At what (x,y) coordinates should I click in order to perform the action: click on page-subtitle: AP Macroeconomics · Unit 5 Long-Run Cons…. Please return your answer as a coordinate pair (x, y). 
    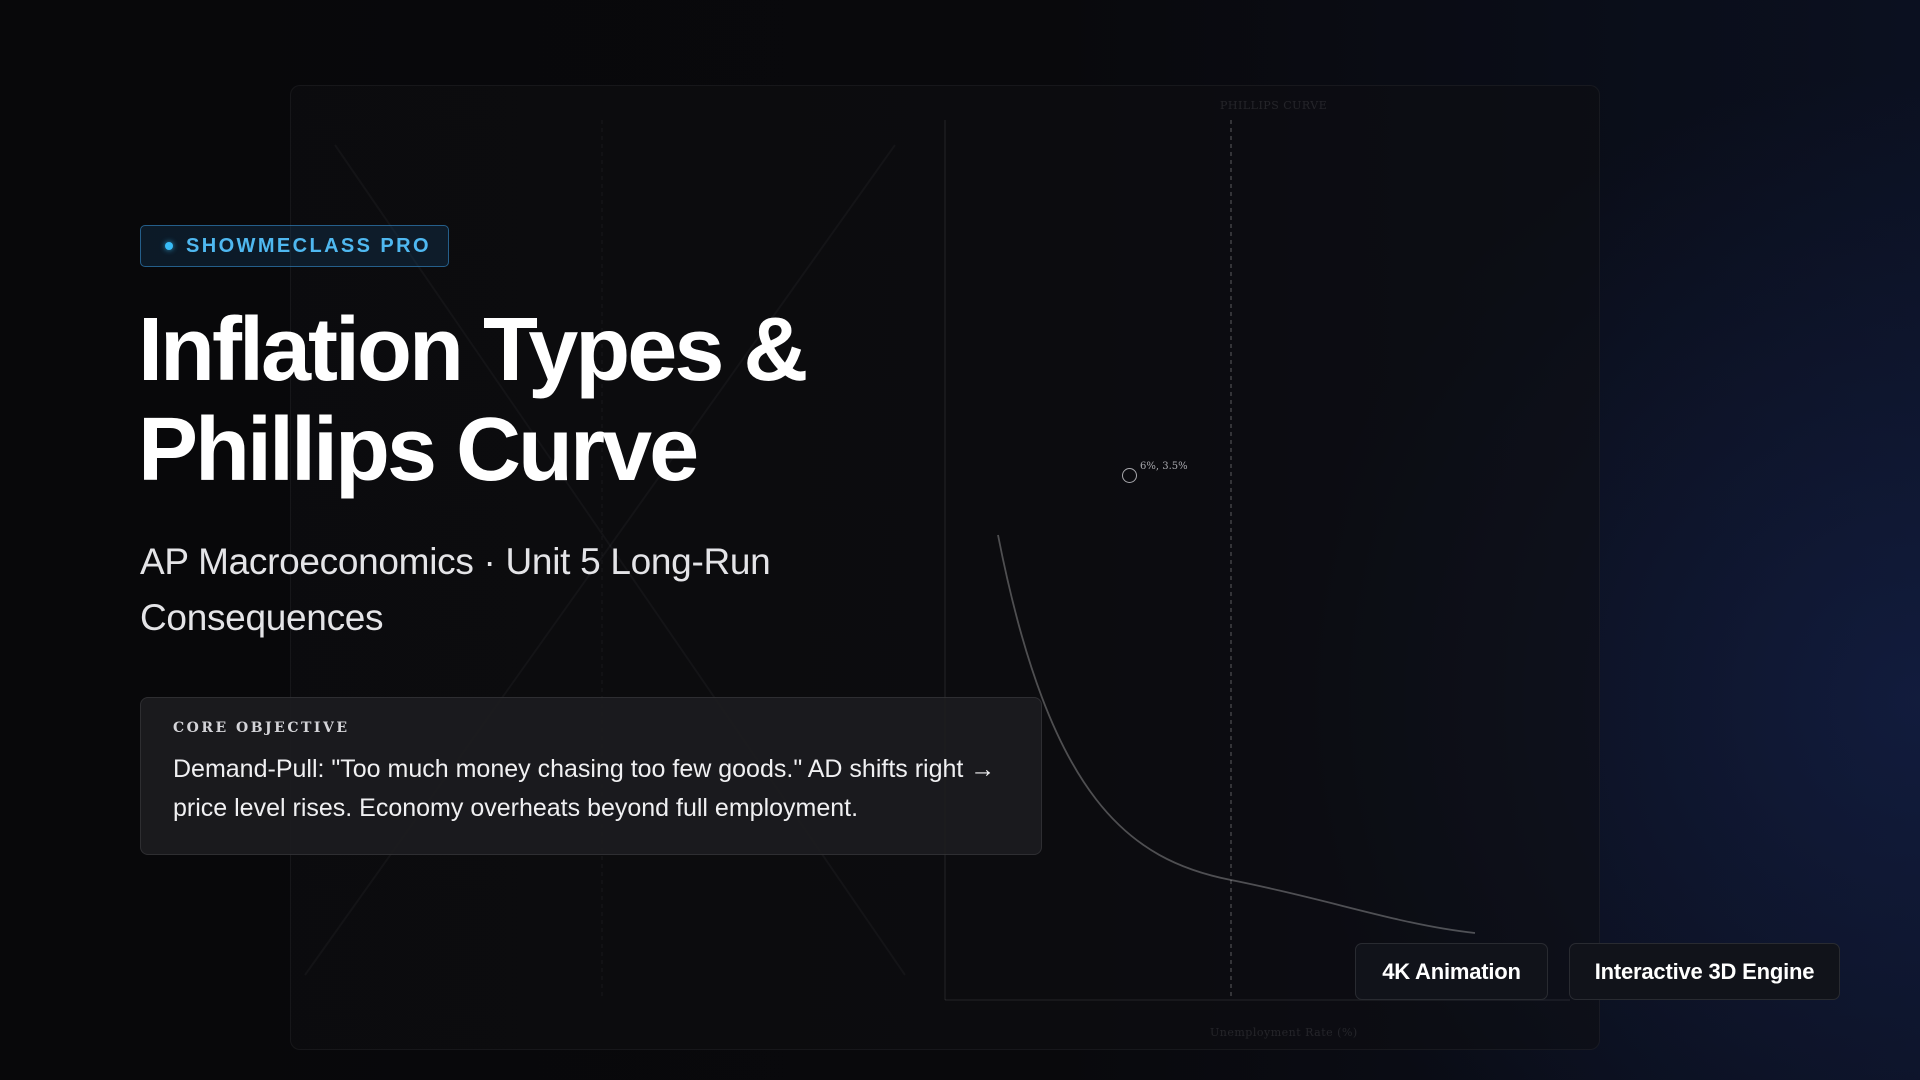
    Looking at the image, I should click on (455, 589).